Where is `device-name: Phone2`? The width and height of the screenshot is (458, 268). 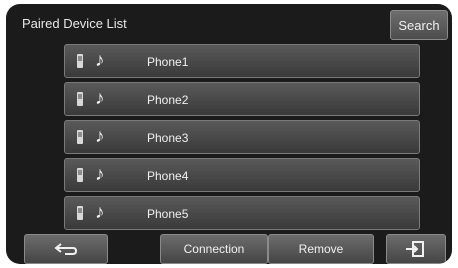
device-name: Phone2 is located at coordinates (168, 100).